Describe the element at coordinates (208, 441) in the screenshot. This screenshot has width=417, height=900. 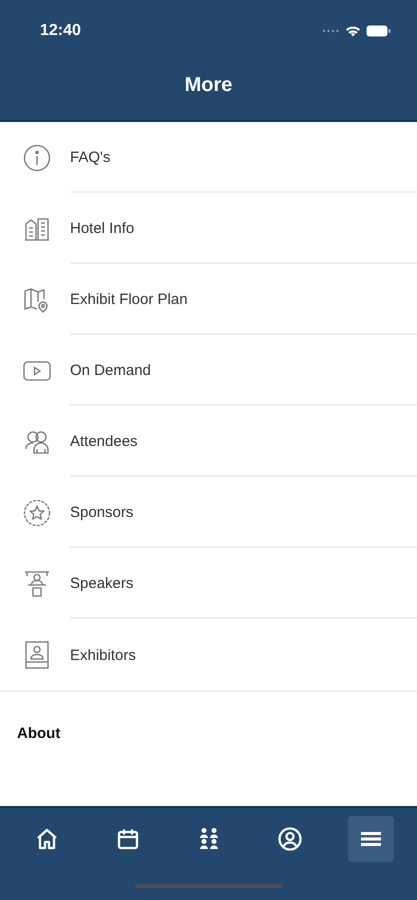
I see `menu-item: Attendees` at that location.